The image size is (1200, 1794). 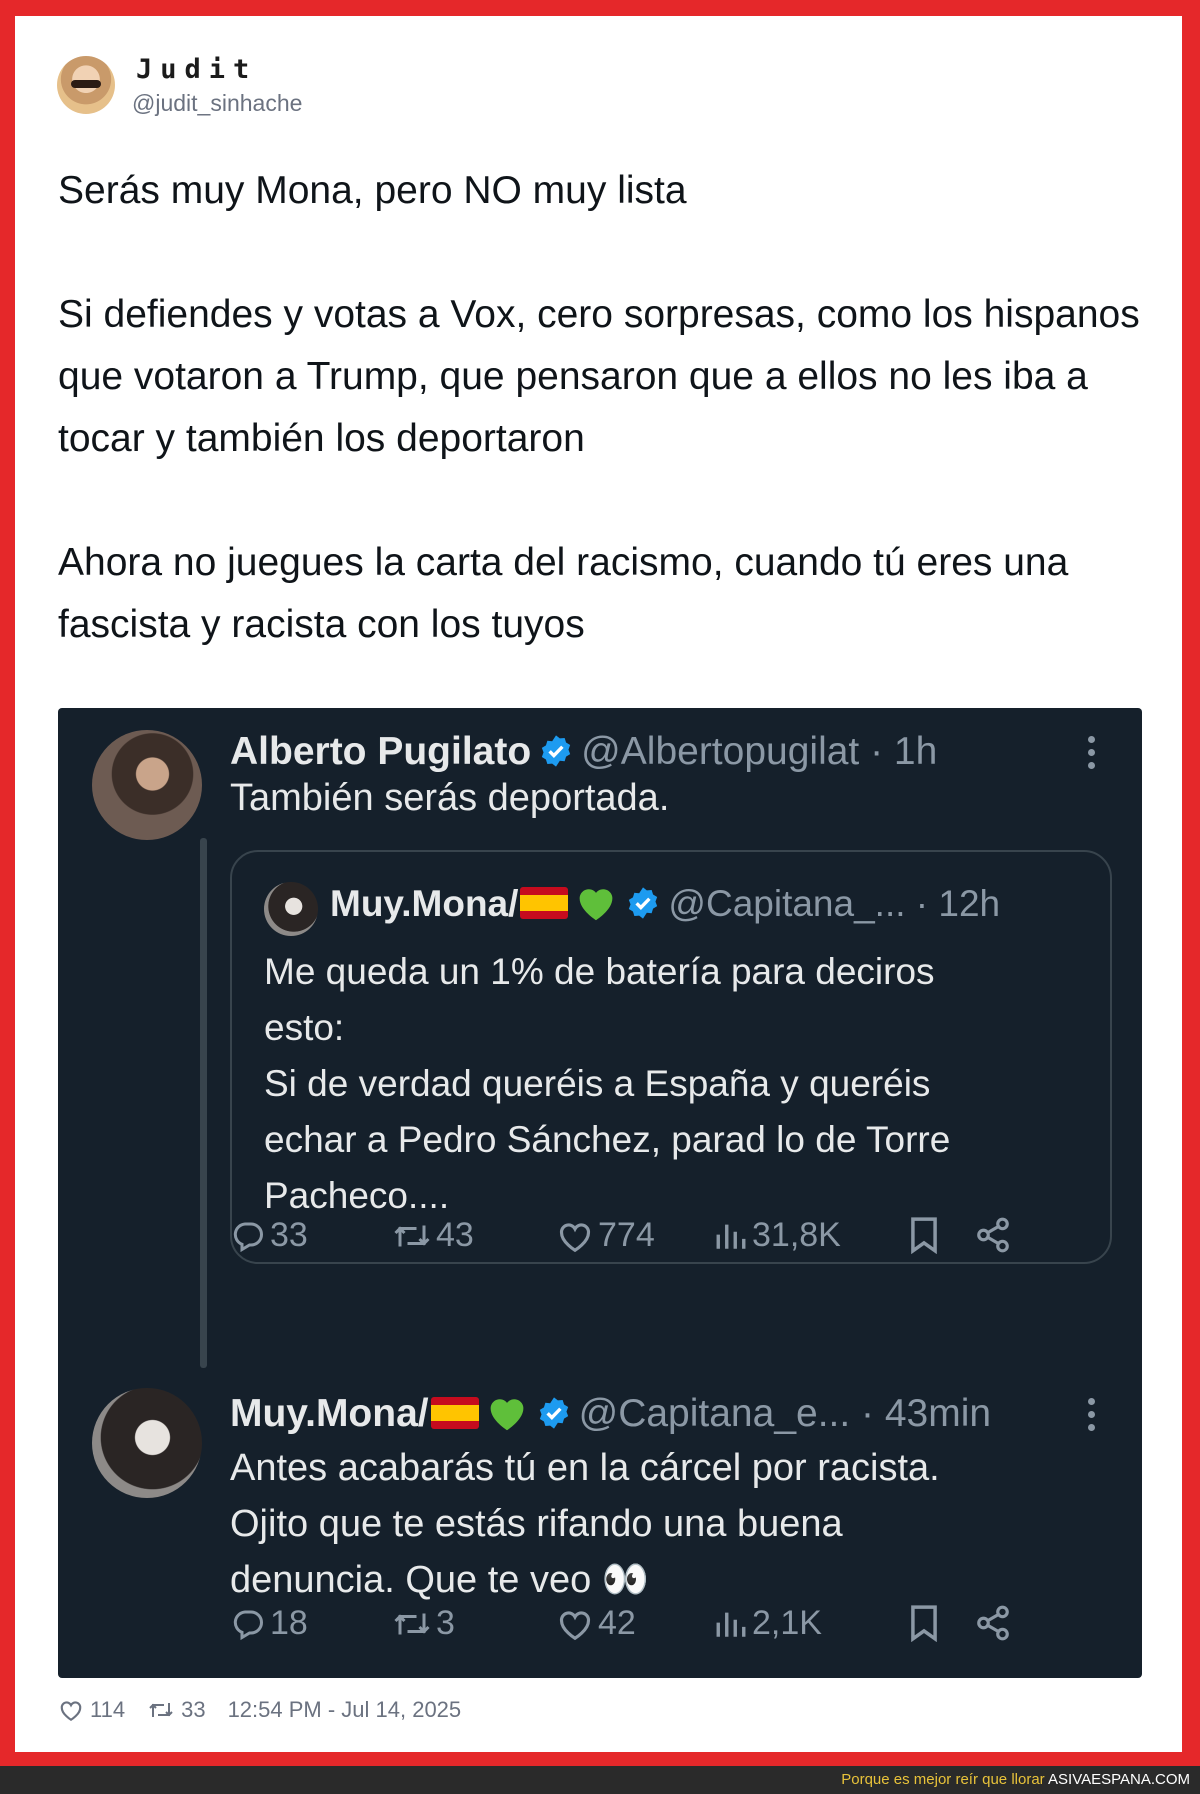 What do you see at coordinates (108, 1709) in the screenshot?
I see `like-count: 114` at bounding box center [108, 1709].